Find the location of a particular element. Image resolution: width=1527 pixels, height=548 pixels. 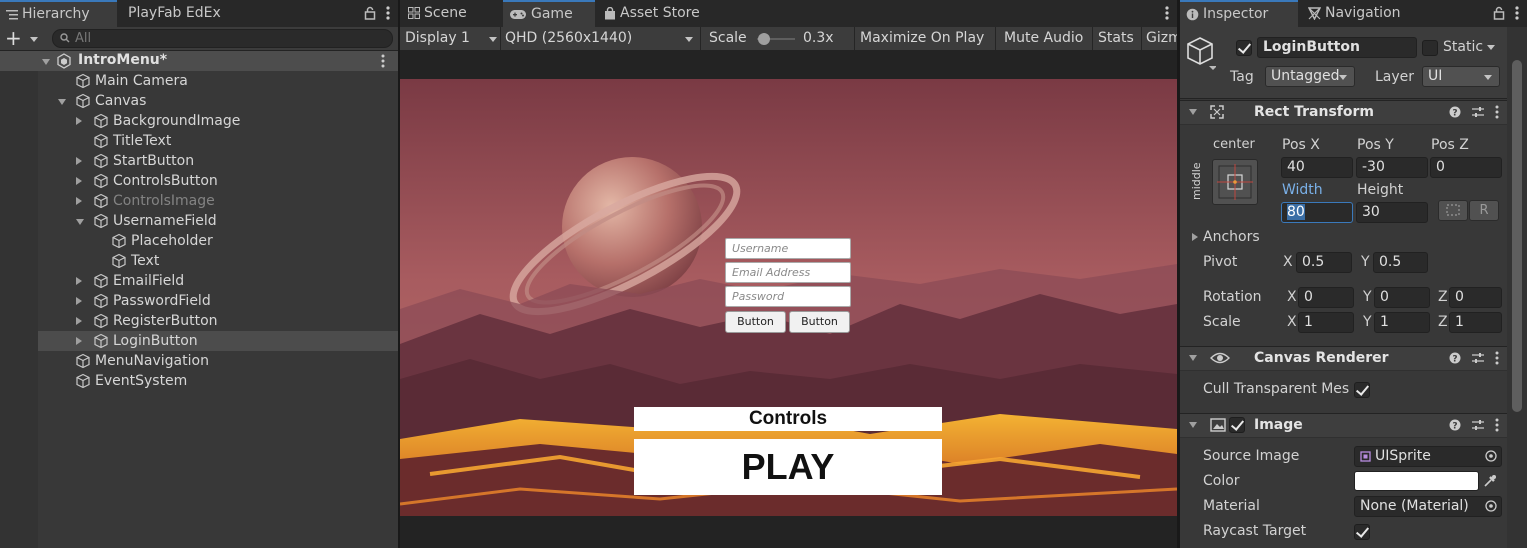

scale-y-field: 1 is located at coordinates (1402, 322).